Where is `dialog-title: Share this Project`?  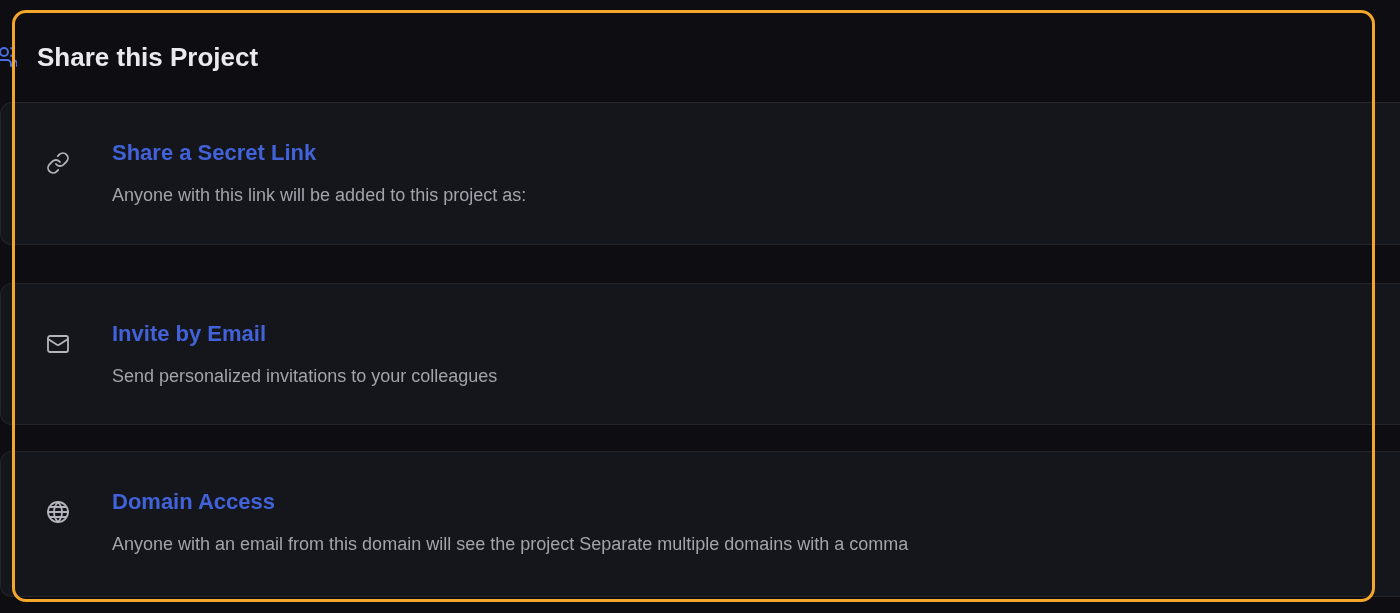 dialog-title: Share this Project is located at coordinates (148, 57).